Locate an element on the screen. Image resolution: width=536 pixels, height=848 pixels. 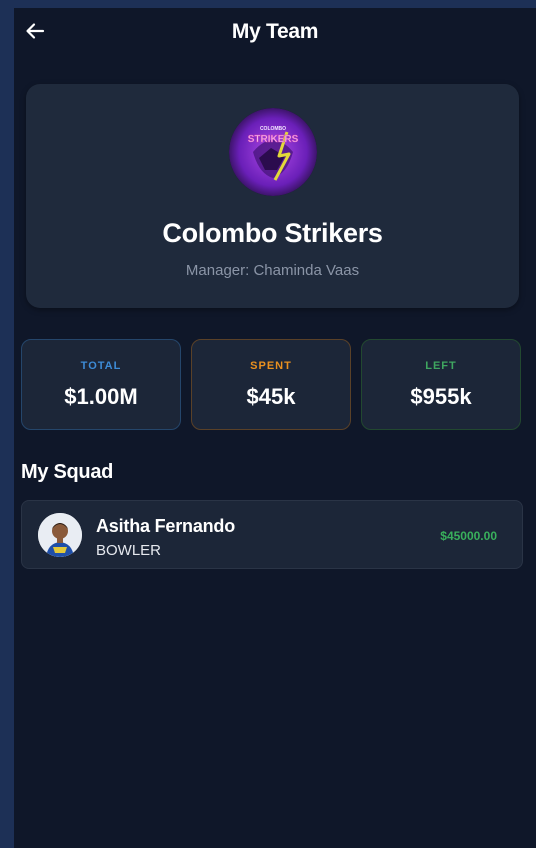
total-value: $1.00M is located at coordinates (101, 396).